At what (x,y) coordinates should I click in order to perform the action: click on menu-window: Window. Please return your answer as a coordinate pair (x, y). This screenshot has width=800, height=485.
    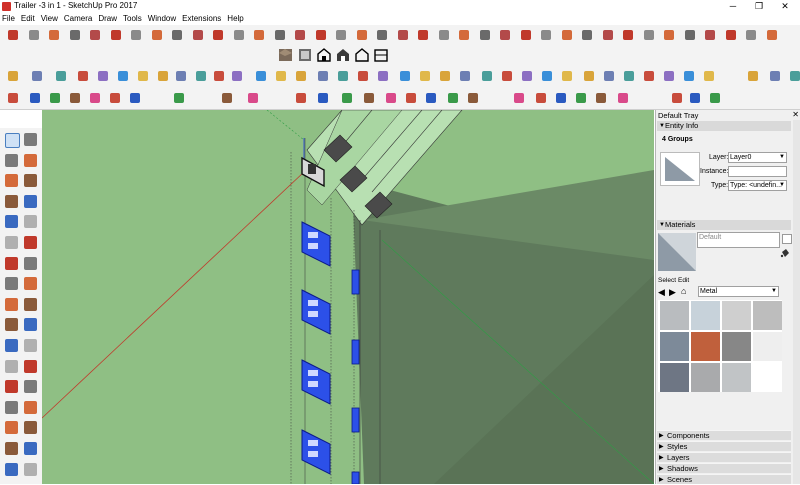
    Looking at the image, I should click on (162, 19).